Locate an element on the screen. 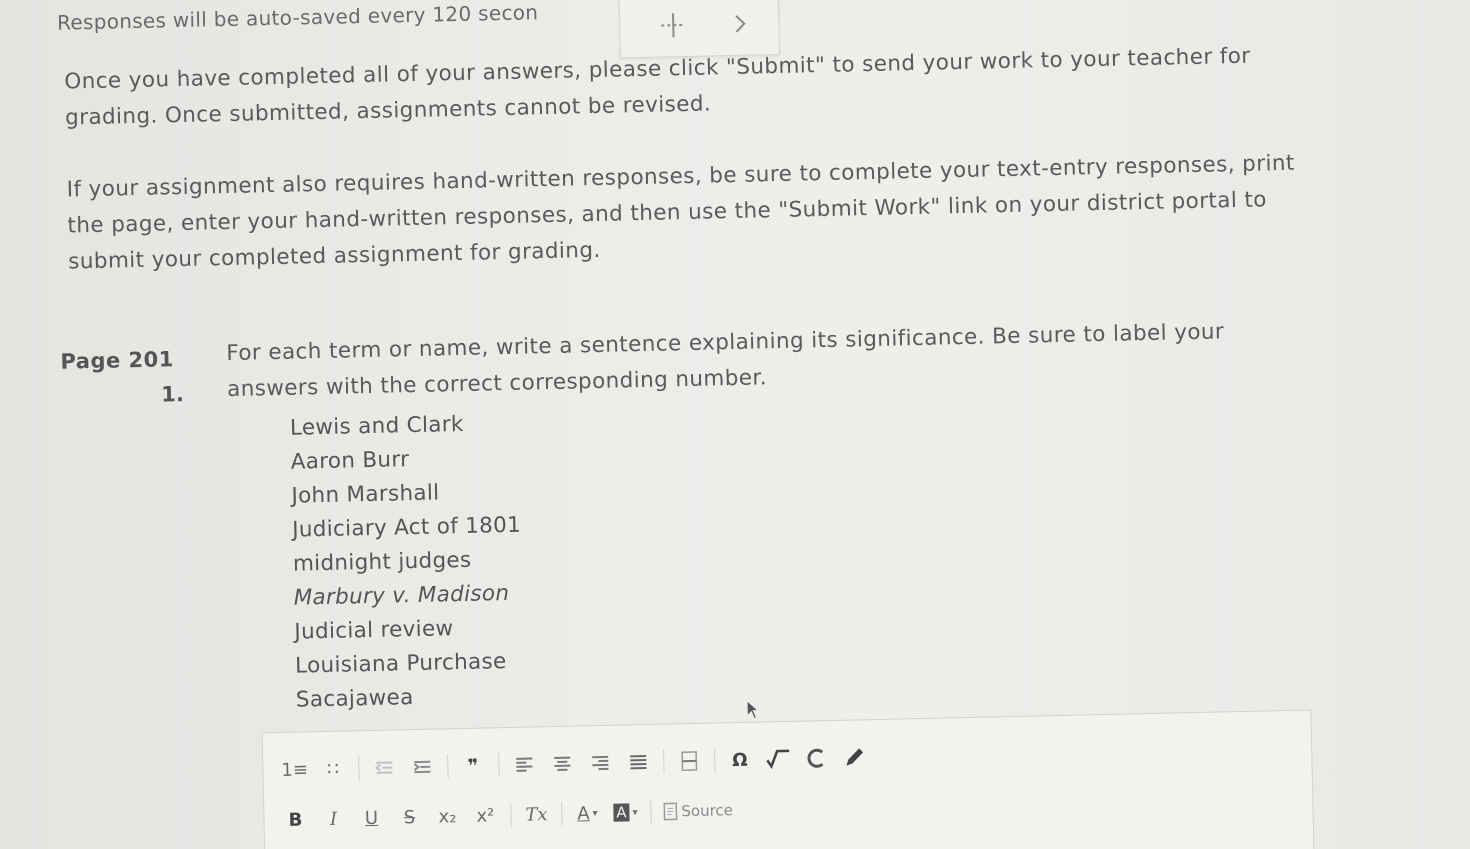  term-item: Lewis and Clark is located at coordinates (376, 426).